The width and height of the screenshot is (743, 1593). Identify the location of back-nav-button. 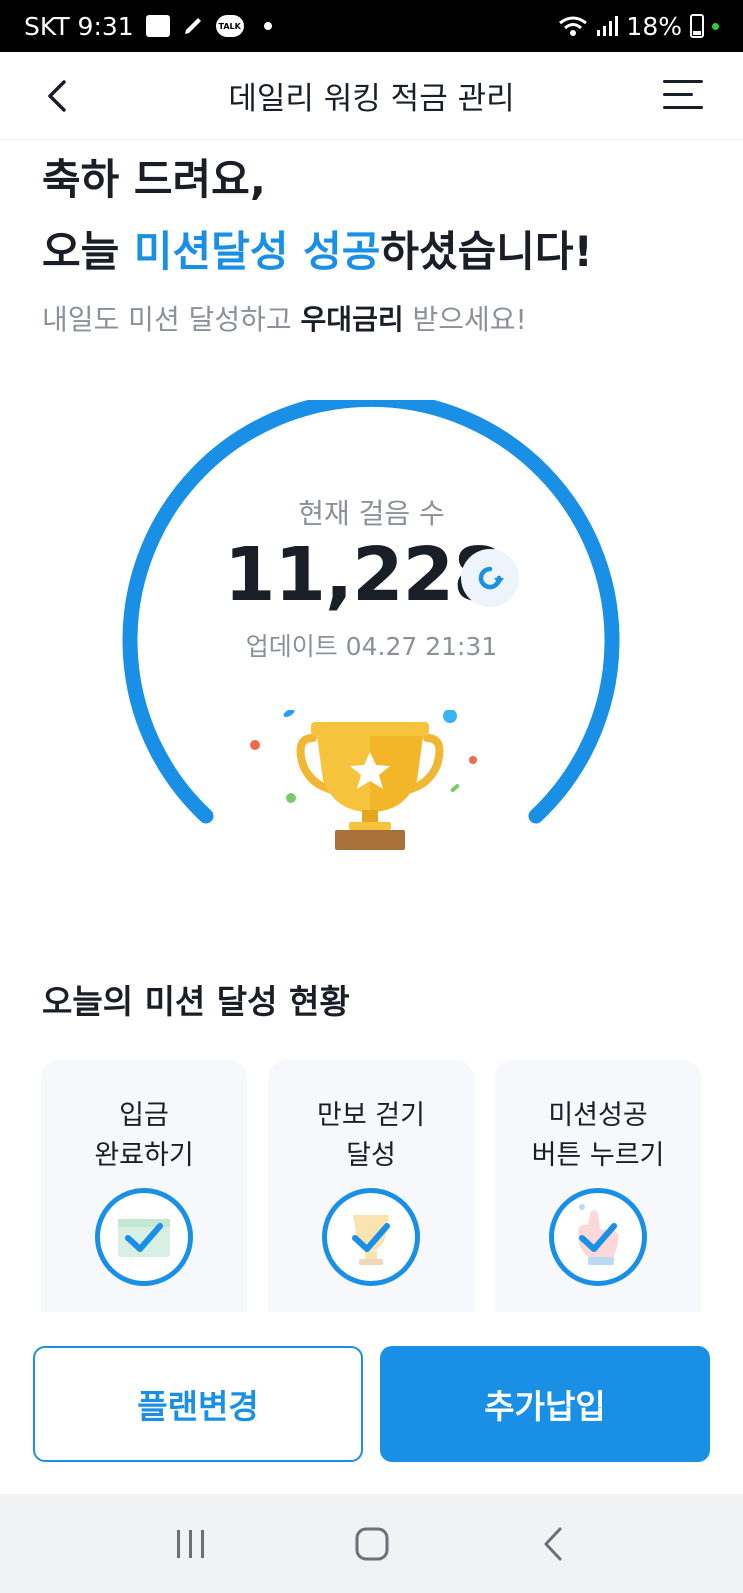
(553, 1544).